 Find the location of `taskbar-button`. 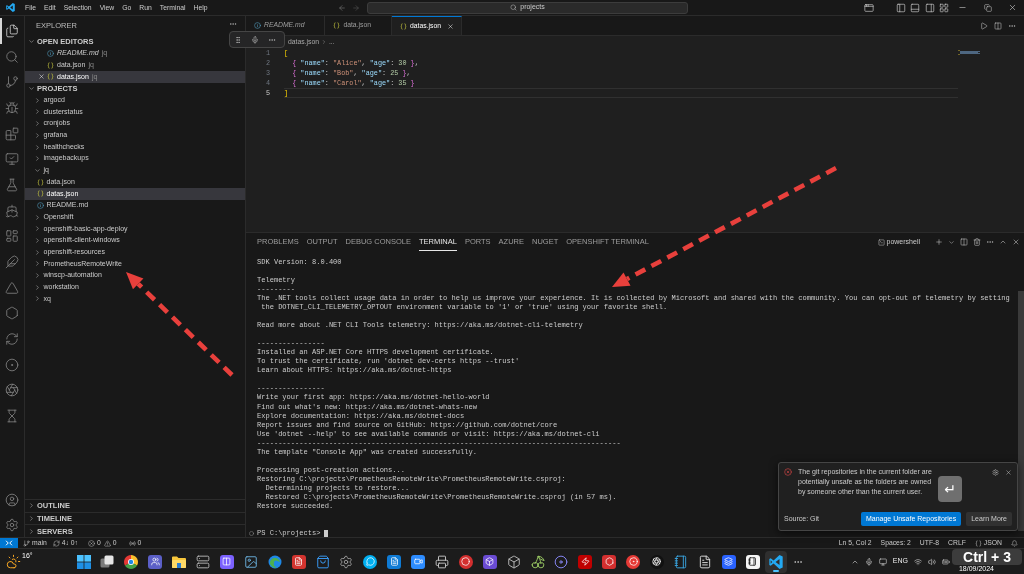

taskbar-button is located at coordinates (776, 561).